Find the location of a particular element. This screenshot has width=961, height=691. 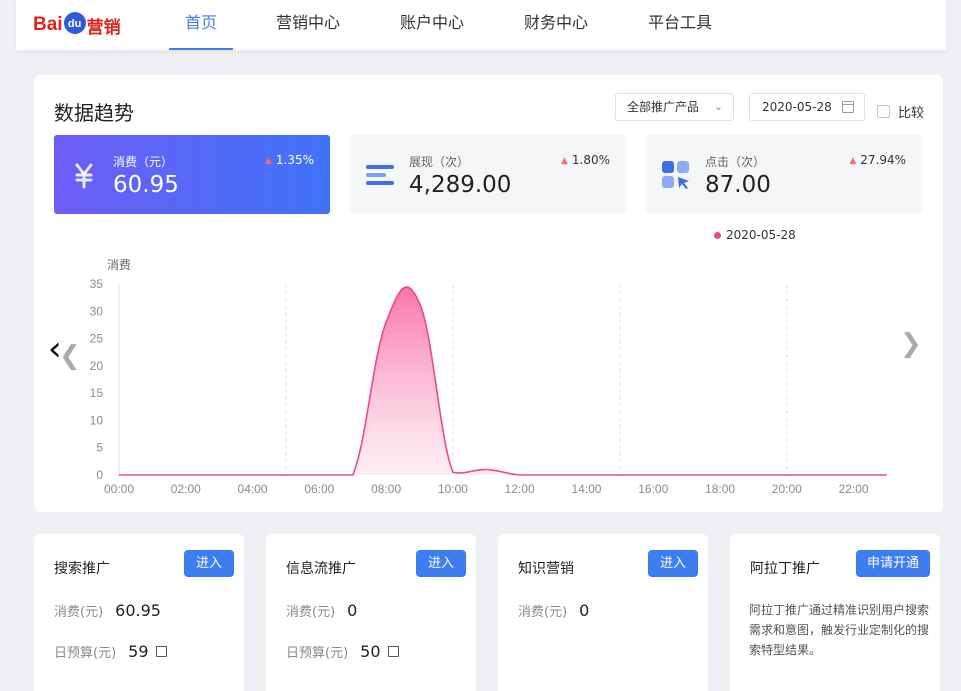

logo-paw: du is located at coordinates (74, 23).